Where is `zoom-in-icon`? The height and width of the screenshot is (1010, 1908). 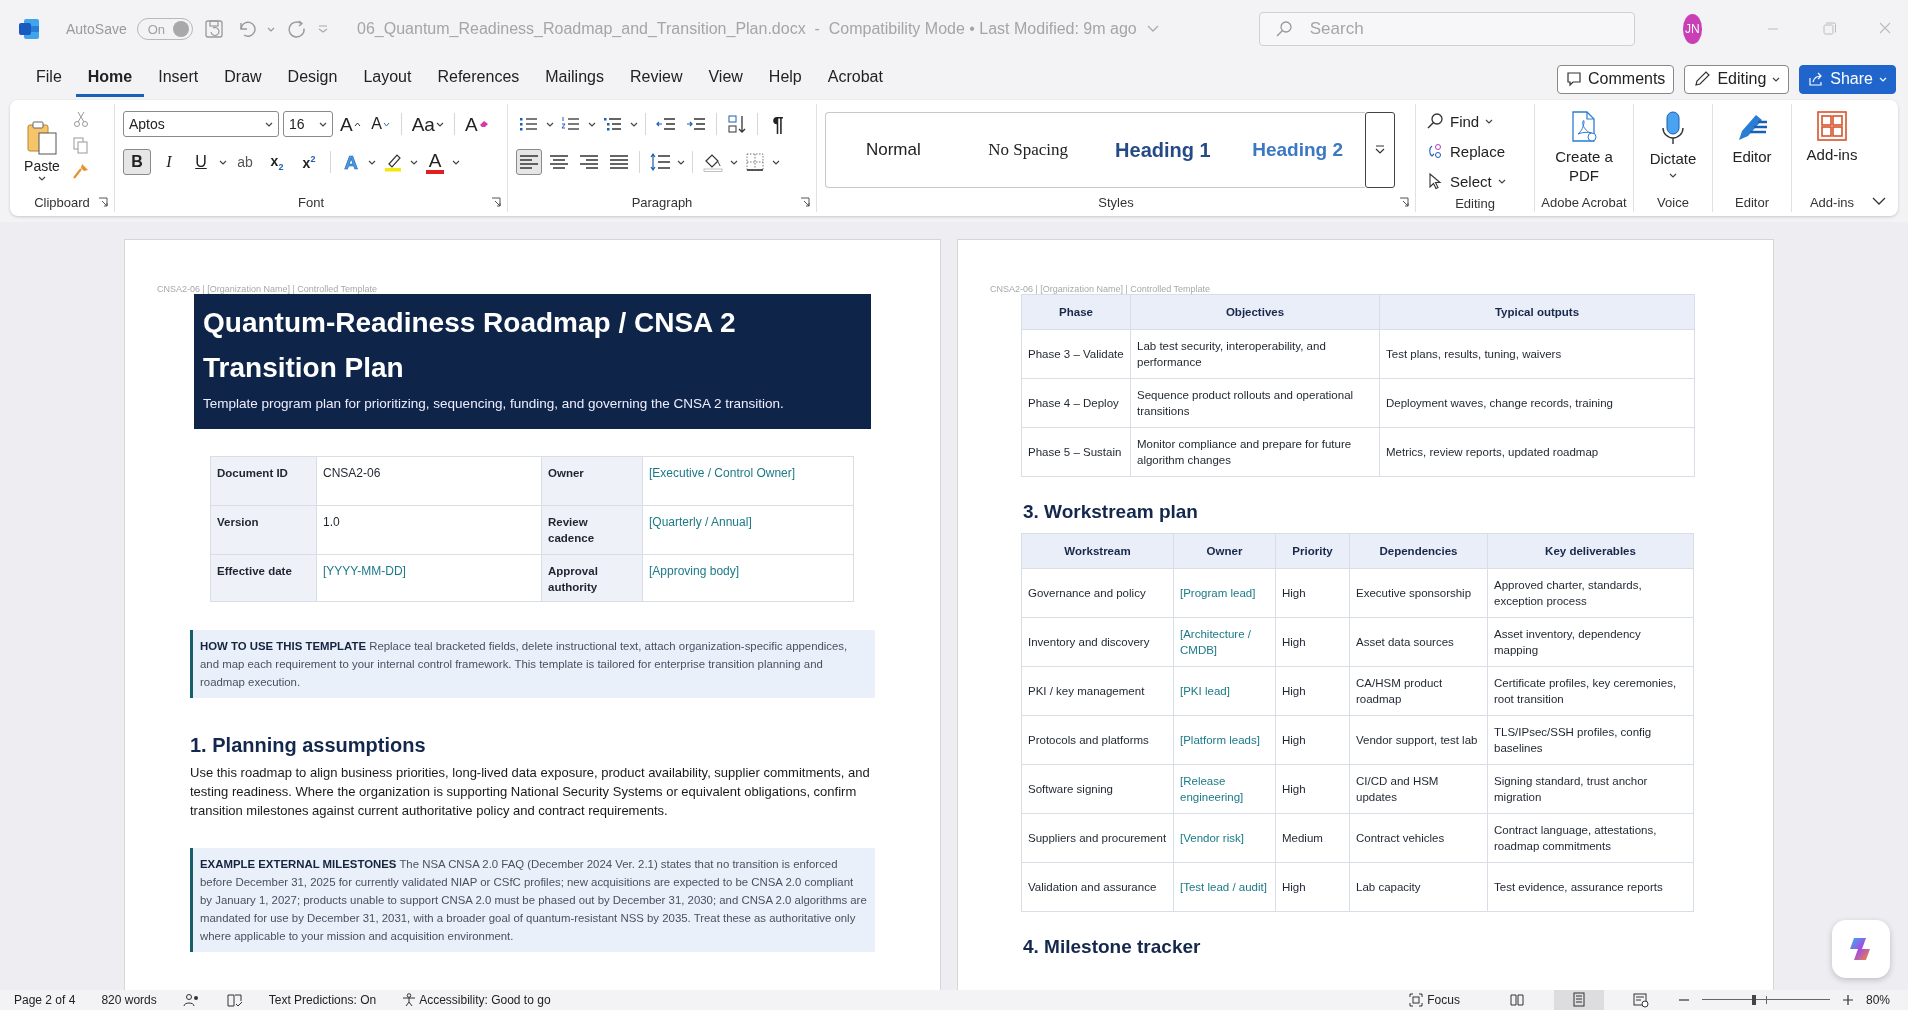 zoom-in-icon is located at coordinates (1847, 1000).